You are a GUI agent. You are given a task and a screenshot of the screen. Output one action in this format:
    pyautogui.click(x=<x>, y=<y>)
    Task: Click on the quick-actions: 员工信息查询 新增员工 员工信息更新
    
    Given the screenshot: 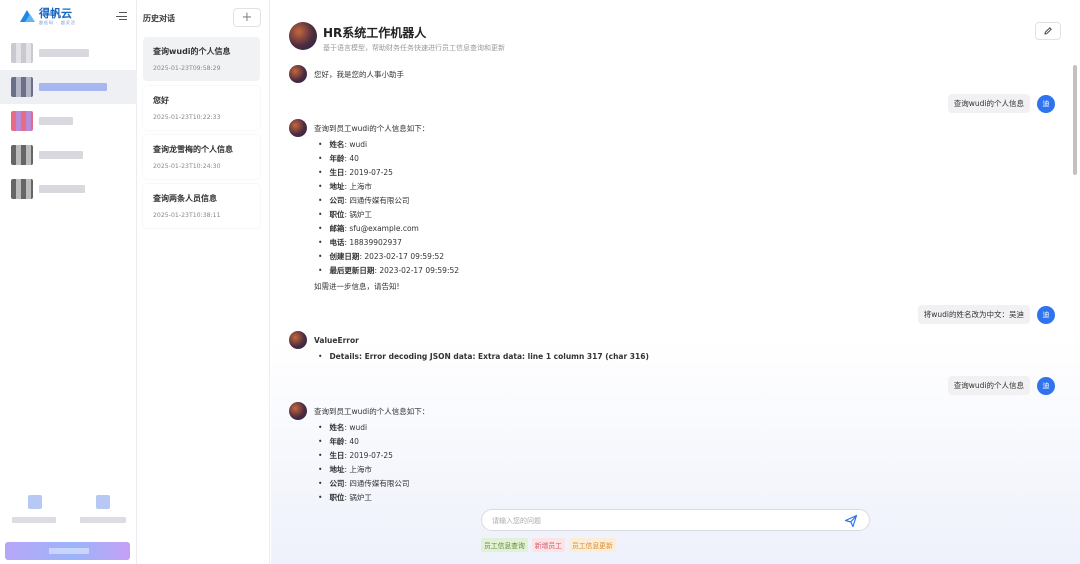 What is the action you would take?
    pyautogui.click(x=548, y=545)
    